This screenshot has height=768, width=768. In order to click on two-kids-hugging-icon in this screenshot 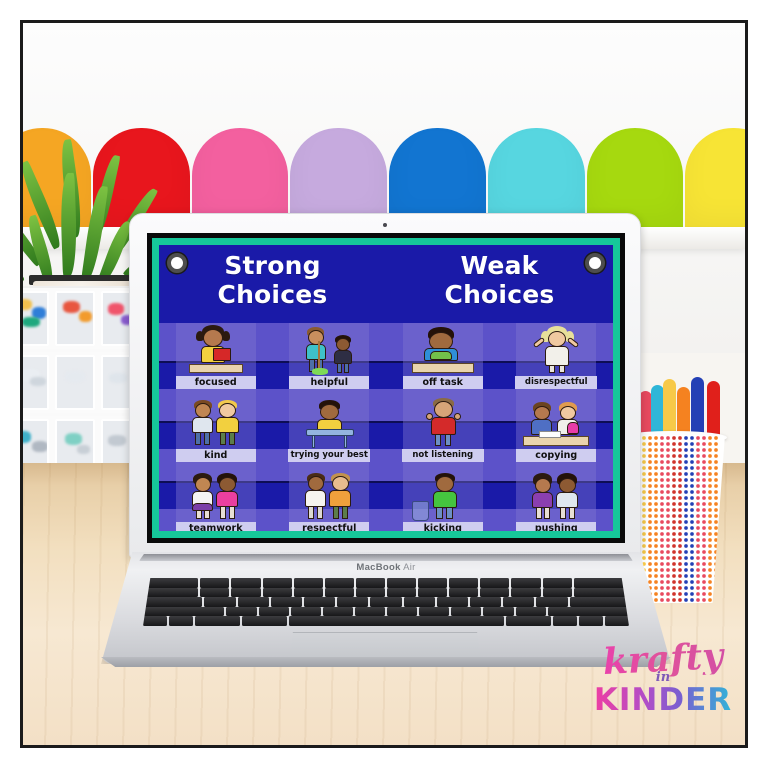, I will do `click(216, 422)`.